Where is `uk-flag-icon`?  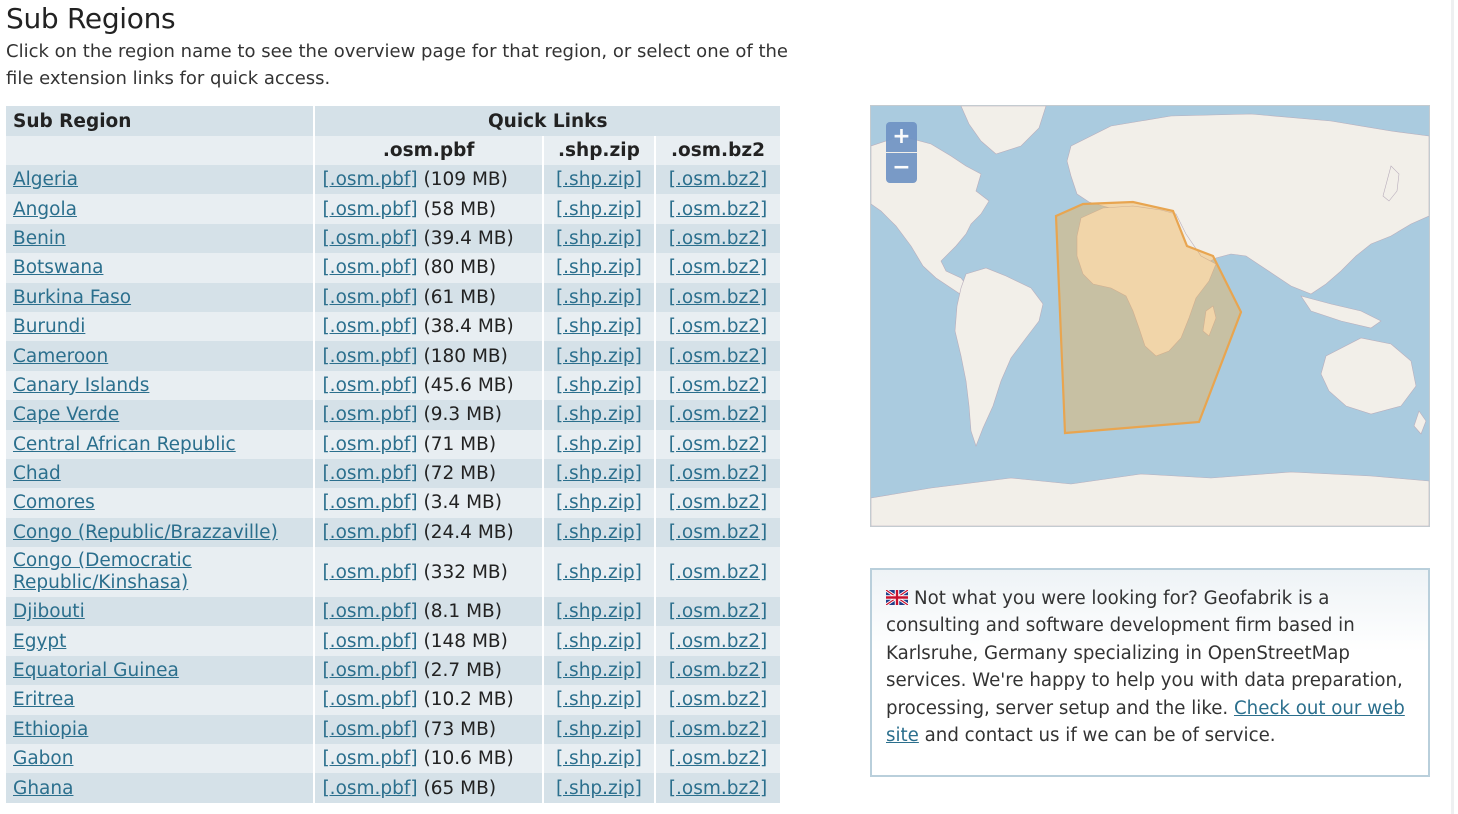
uk-flag-icon is located at coordinates (897, 597).